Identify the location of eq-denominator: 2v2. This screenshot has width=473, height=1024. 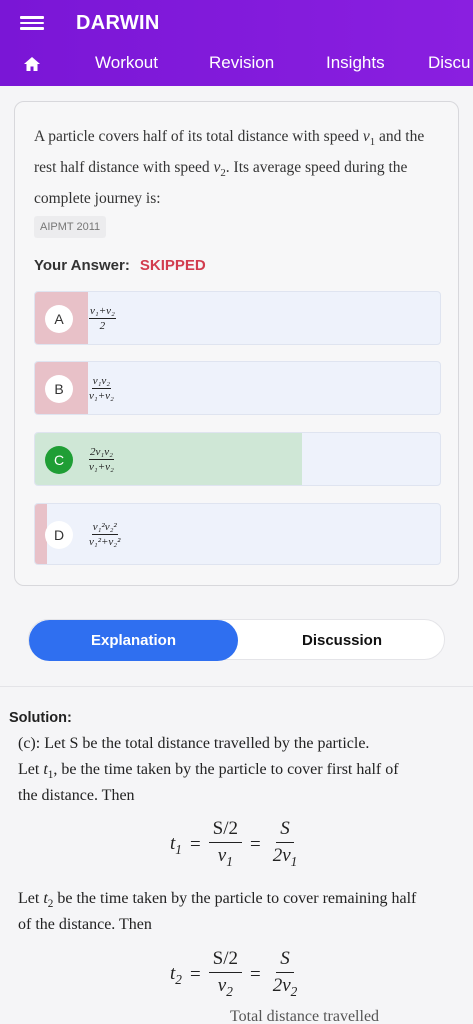
(285, 987).